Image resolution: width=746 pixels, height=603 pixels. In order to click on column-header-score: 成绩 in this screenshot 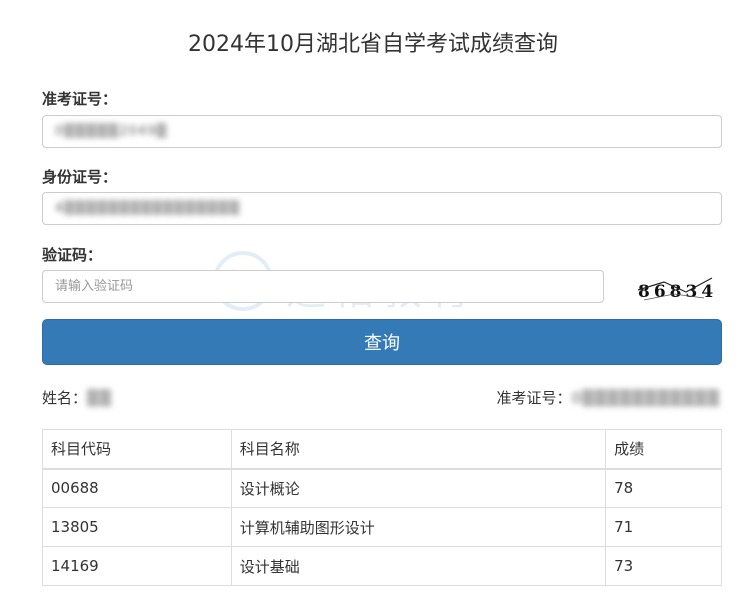, I will do `click(663, 449)`.